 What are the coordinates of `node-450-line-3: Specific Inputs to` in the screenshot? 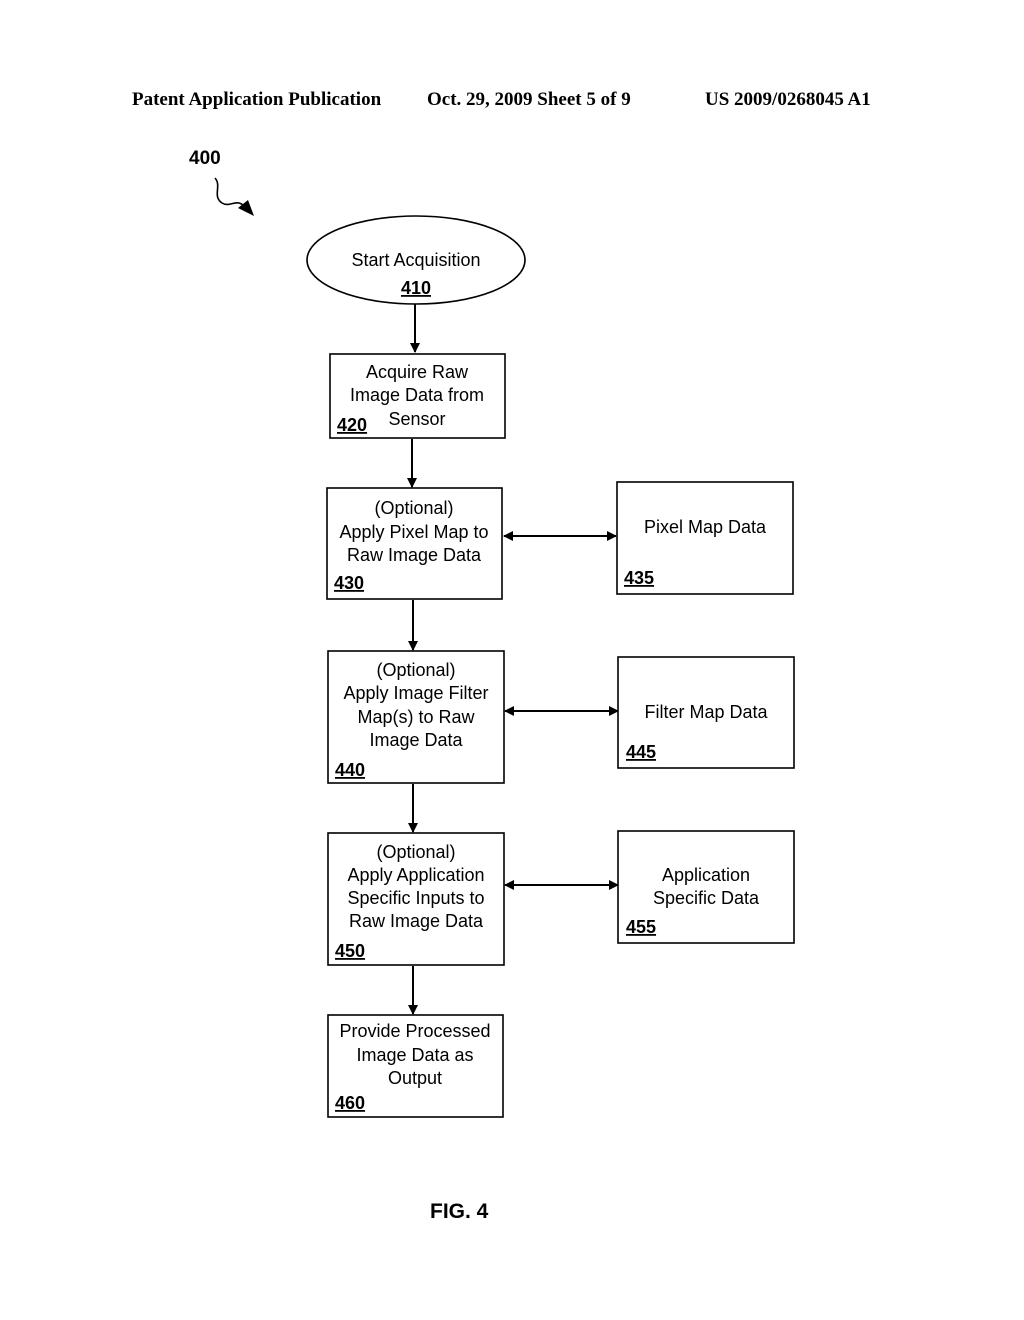 It's located at (415, 898).